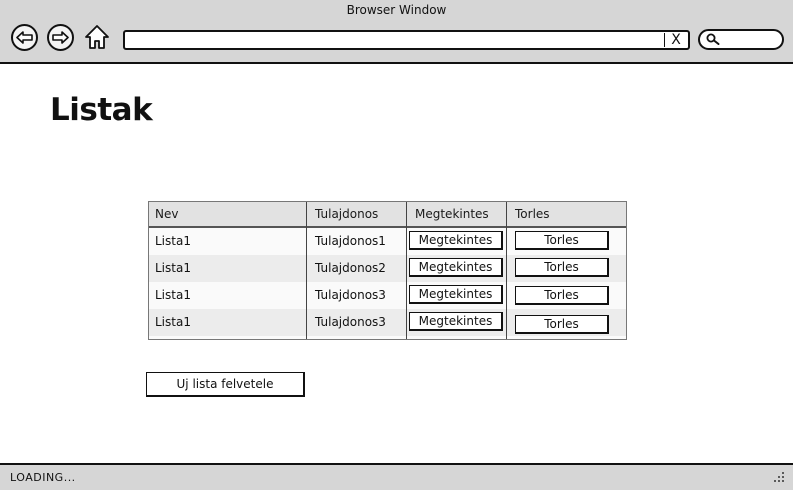 The image size is (793, 490). I want to click on header-tulajdonos: Tulajdonos, so click(347, 214).